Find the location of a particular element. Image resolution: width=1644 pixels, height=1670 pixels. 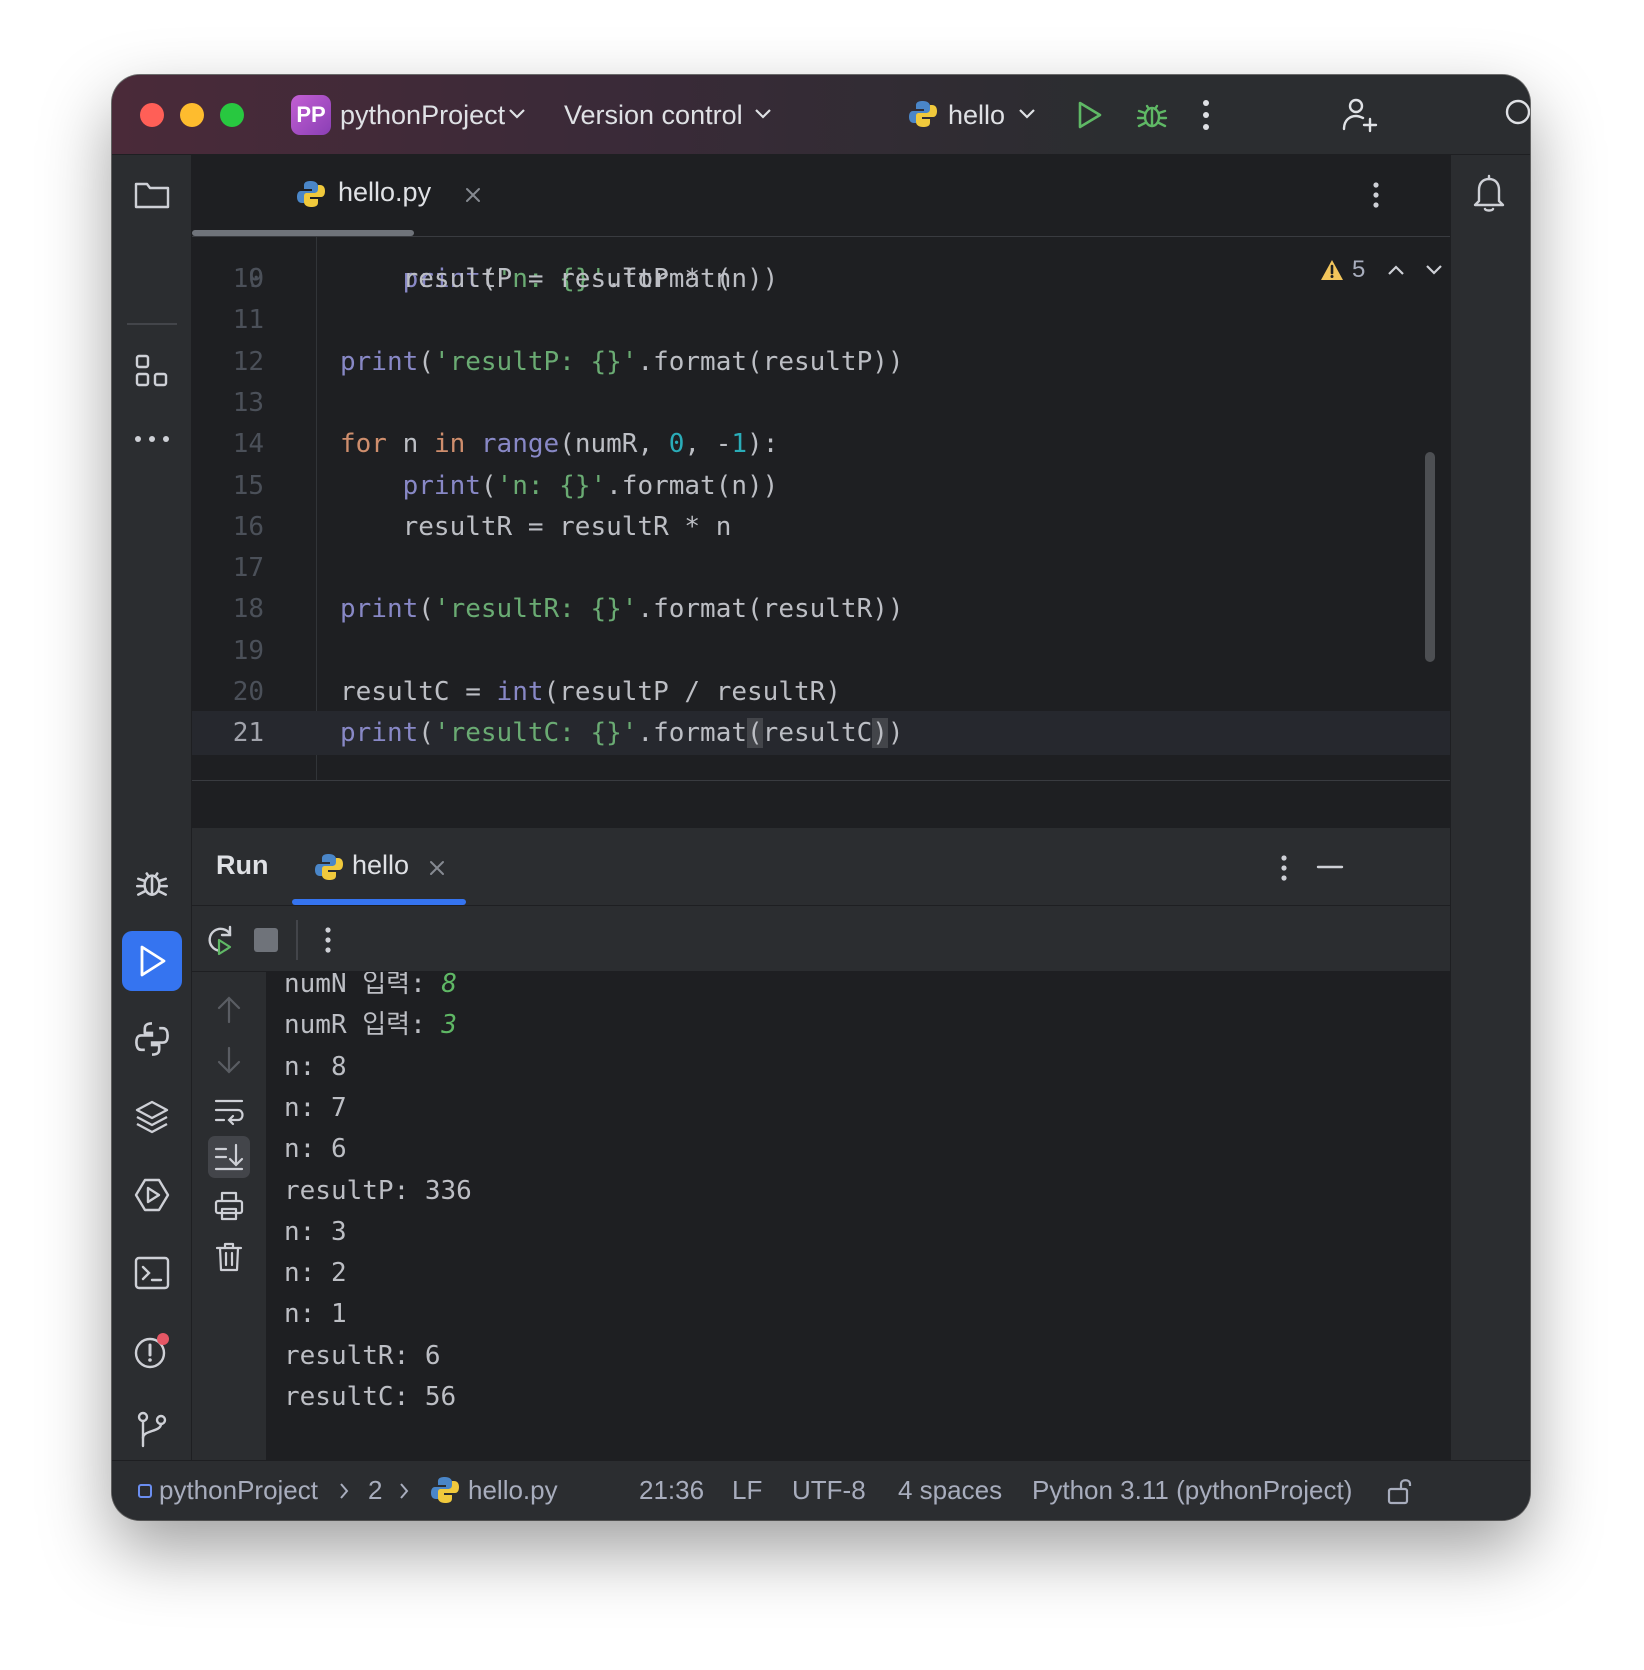

code-text: resultR = resultR * n is located at coordinates (567, 526).